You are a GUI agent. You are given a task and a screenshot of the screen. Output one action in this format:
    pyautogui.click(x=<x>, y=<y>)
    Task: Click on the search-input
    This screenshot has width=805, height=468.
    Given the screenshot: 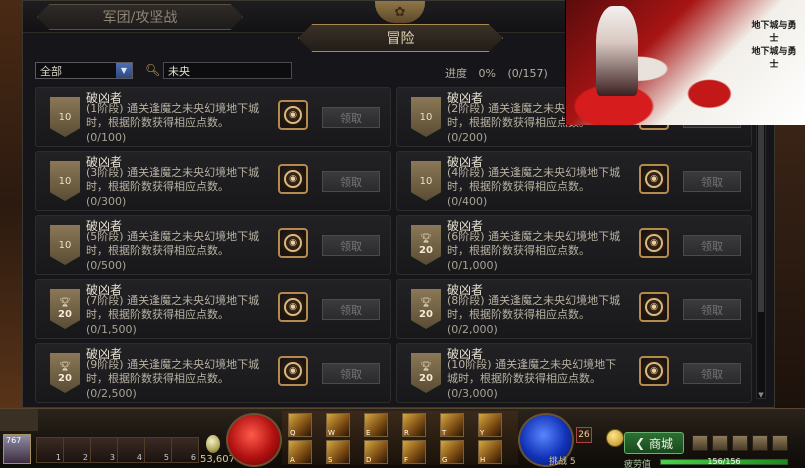 What is the action you would take?
    pyautogui.click(x=227, y=70)
    